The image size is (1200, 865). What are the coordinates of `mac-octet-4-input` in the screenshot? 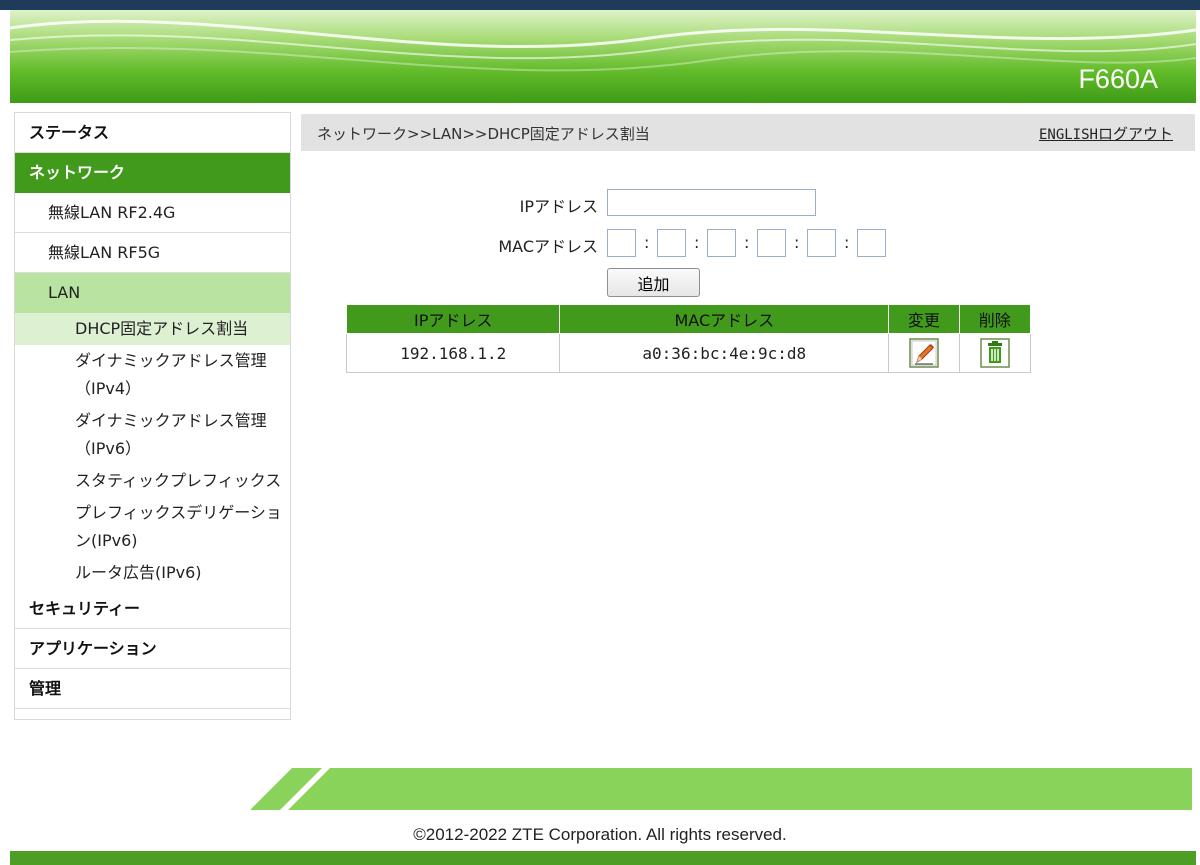 It's located at (771, 243).